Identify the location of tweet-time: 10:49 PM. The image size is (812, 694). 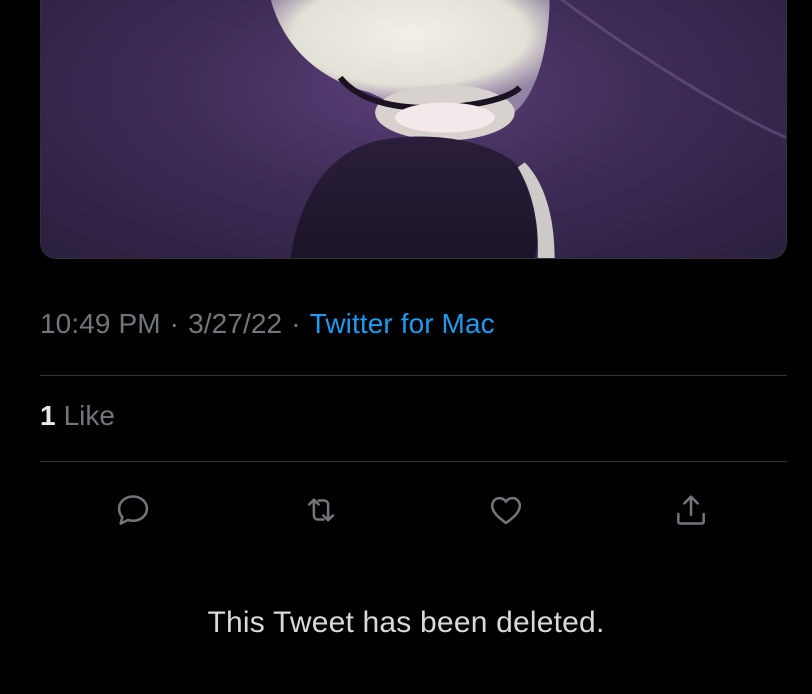
(100, 323).